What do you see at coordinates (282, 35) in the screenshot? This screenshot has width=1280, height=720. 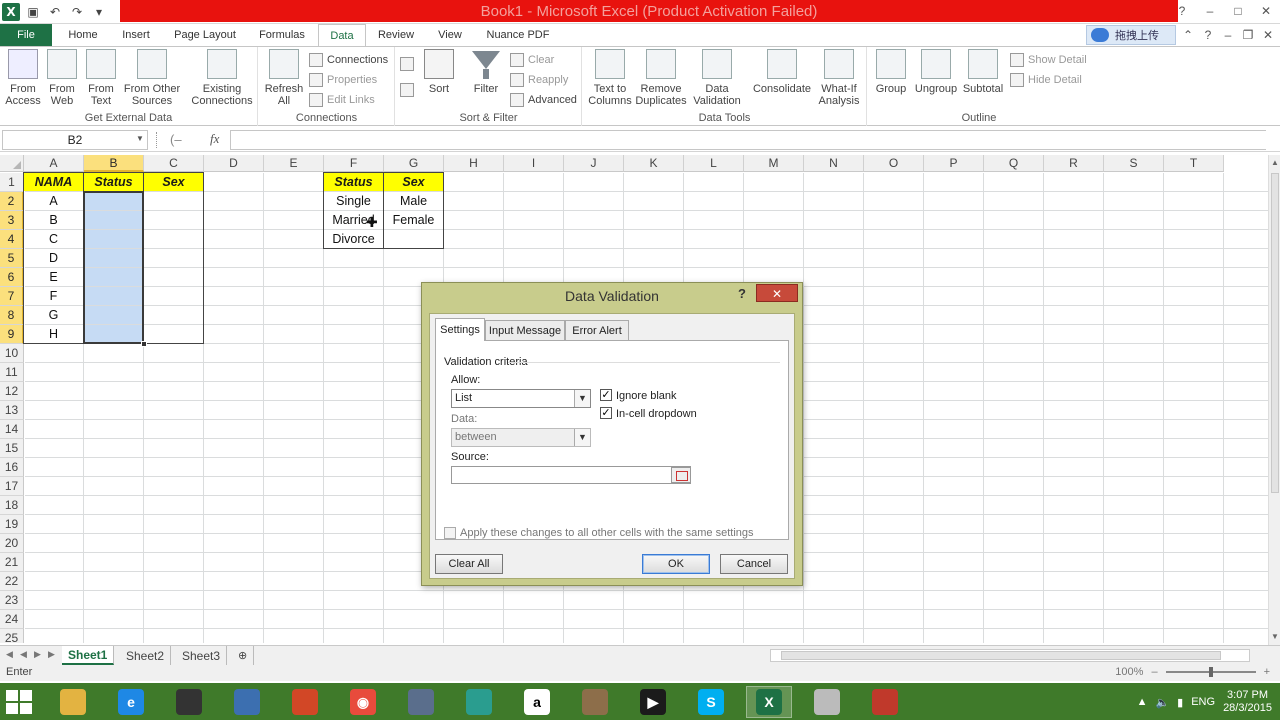 I see `tab-formulas: Formulas` at bounding box center [282, 35].